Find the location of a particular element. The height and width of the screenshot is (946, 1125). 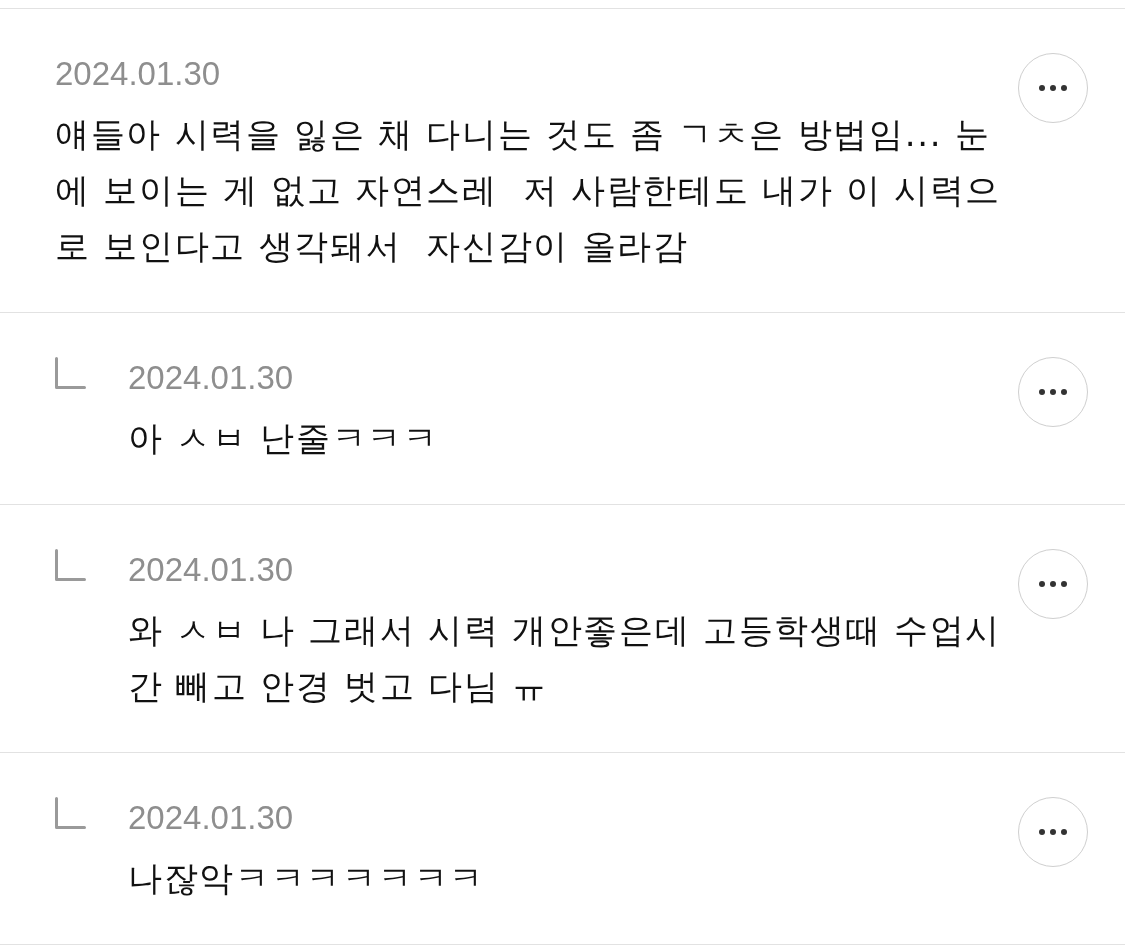

comment-text: 얘들아 시력을 잃은 채 다니는 것도 좀 ㄱㅊ은 방법임... 눈에 보이는 게 없고 자연스레 저 사람한테도 내가 이 시력으로 보인다고 생각돼서 자신감이 올라감 is located at coordinates (529, 190).